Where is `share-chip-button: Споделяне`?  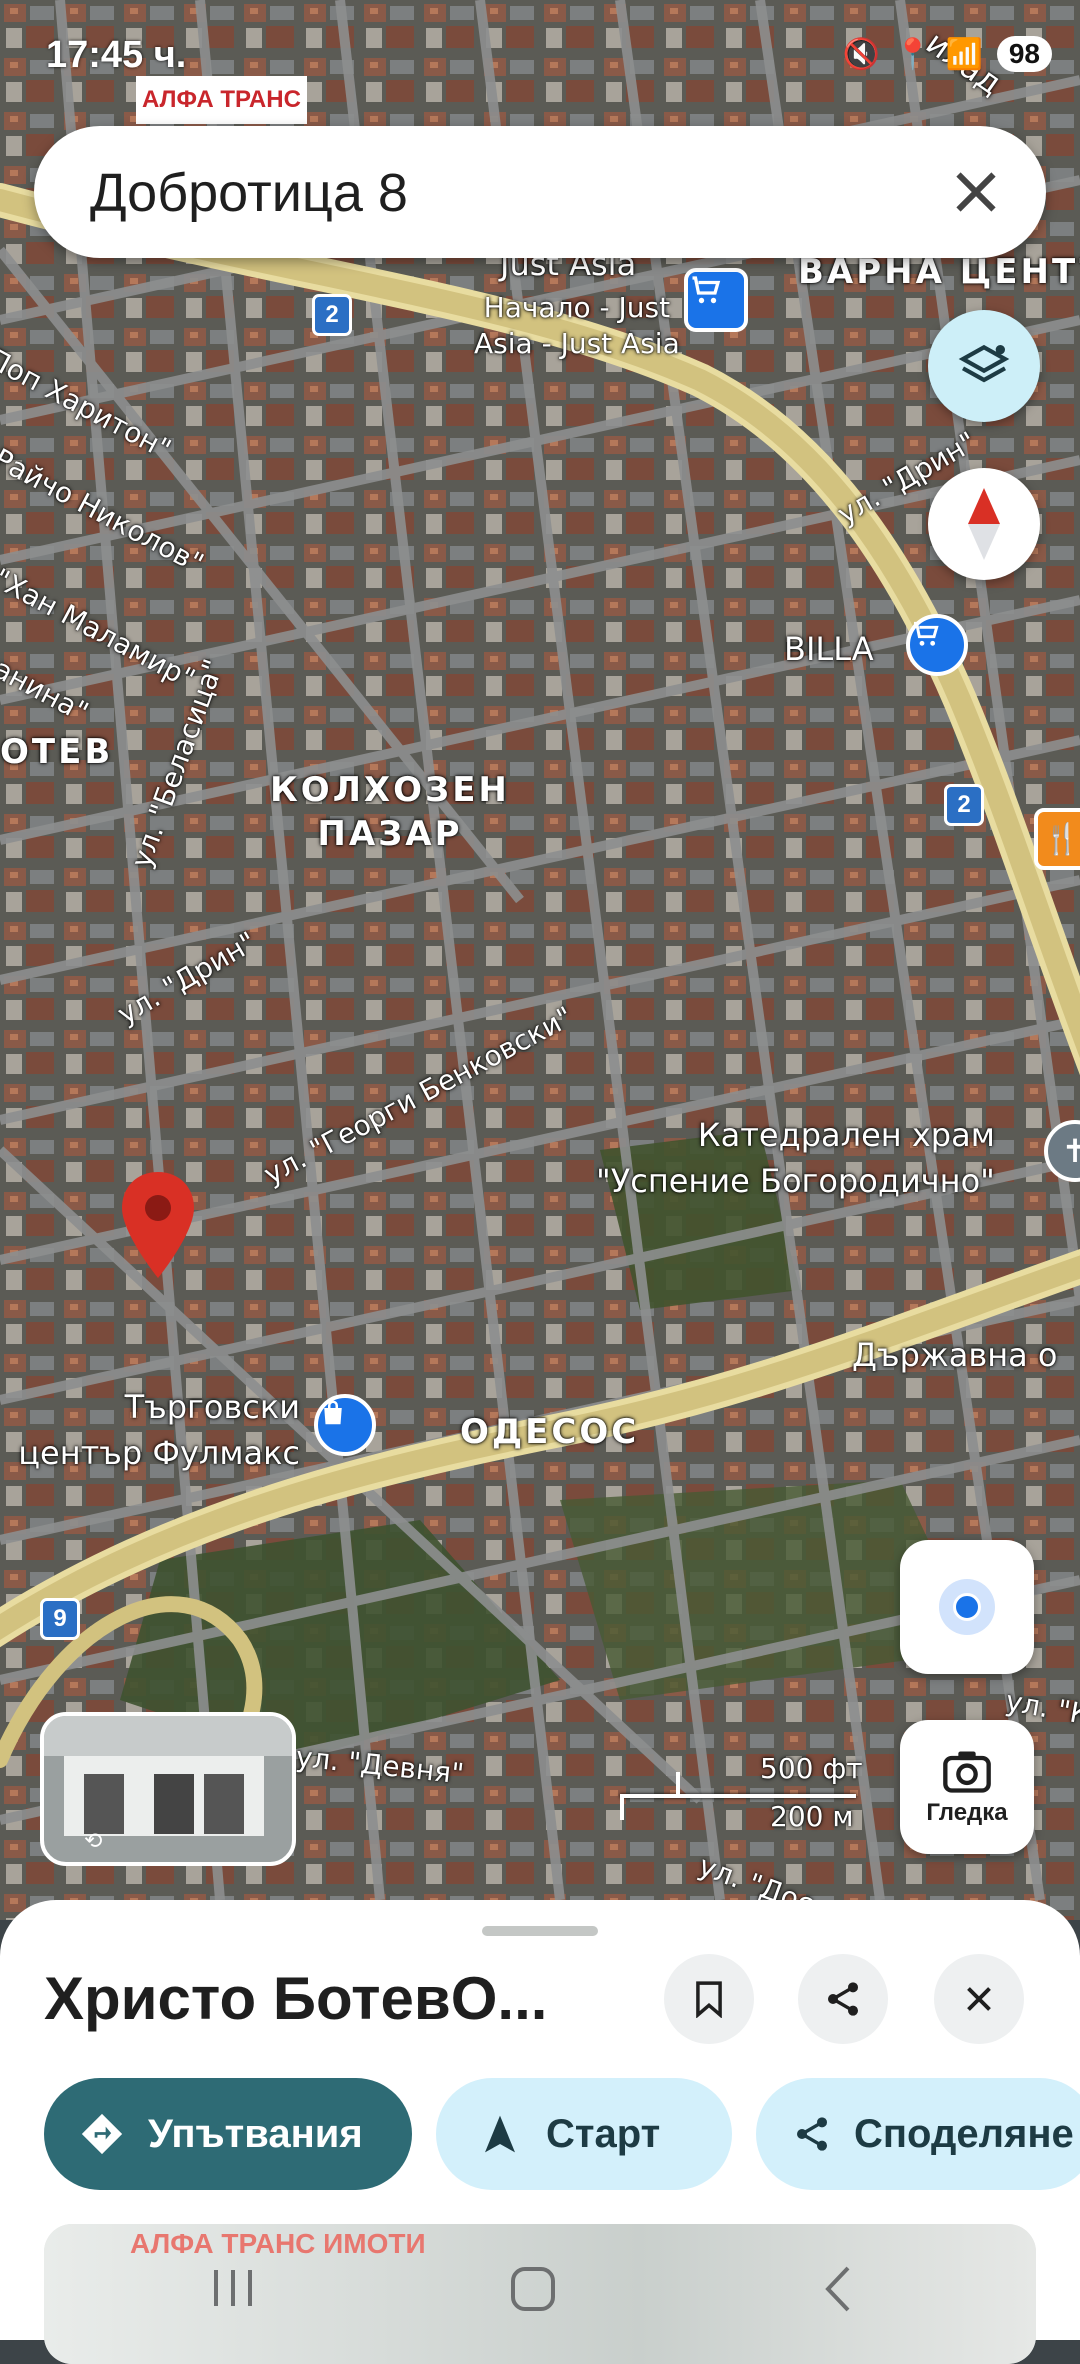 share-chip-button: Споделяне is located at coordinates (918, 2134).